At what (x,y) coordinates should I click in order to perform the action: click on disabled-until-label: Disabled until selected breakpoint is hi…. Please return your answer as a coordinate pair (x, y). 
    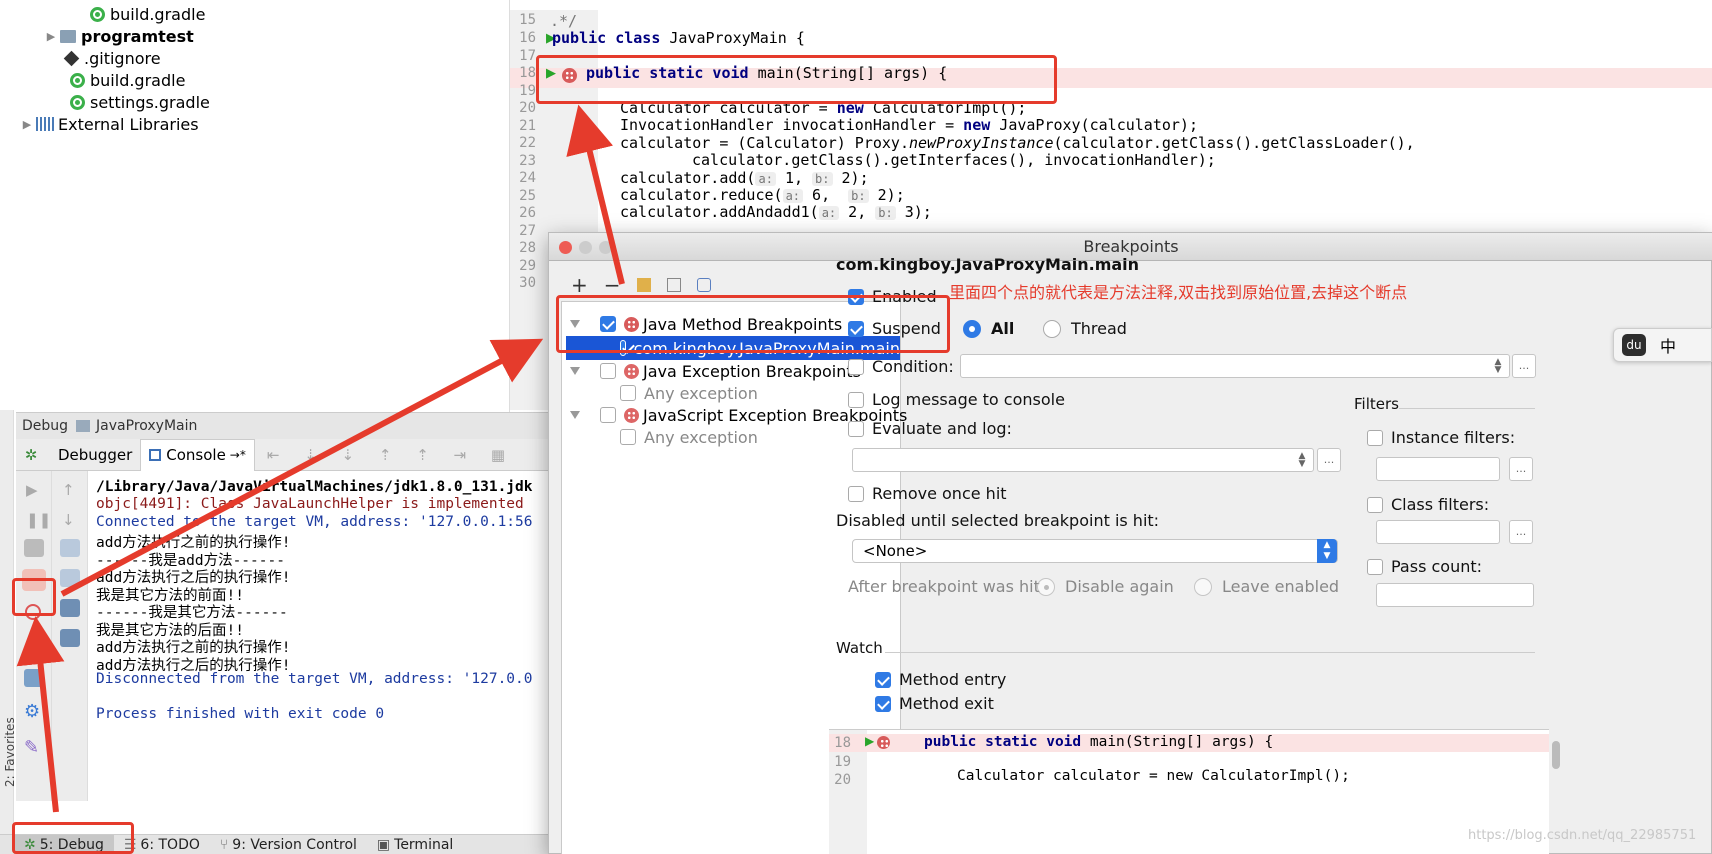
    Looking at the image, I should click on (998, 520).